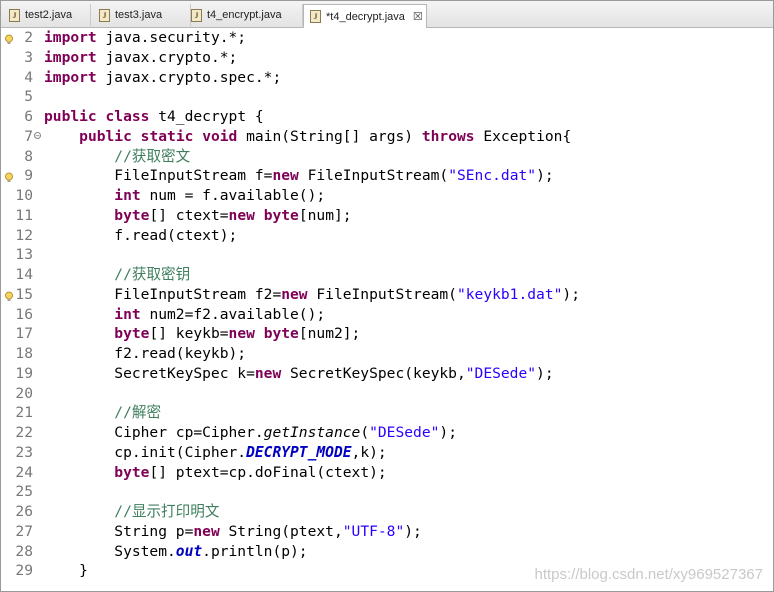  Describe the element at coordinates (24, 215) in the screenshot. I see `line-number: 11` at that location.